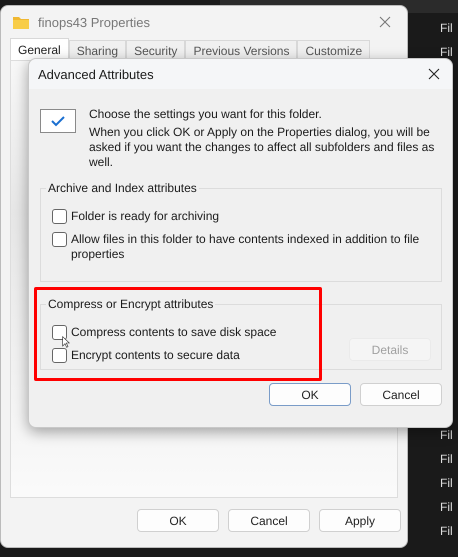 This screenshot has width=458, height=557. Describe the element at coordinates (245, 247) in the screenshot. I see `checkbox-label: Allow files in this folder to have contents indexed in addition to file properties` at that location.